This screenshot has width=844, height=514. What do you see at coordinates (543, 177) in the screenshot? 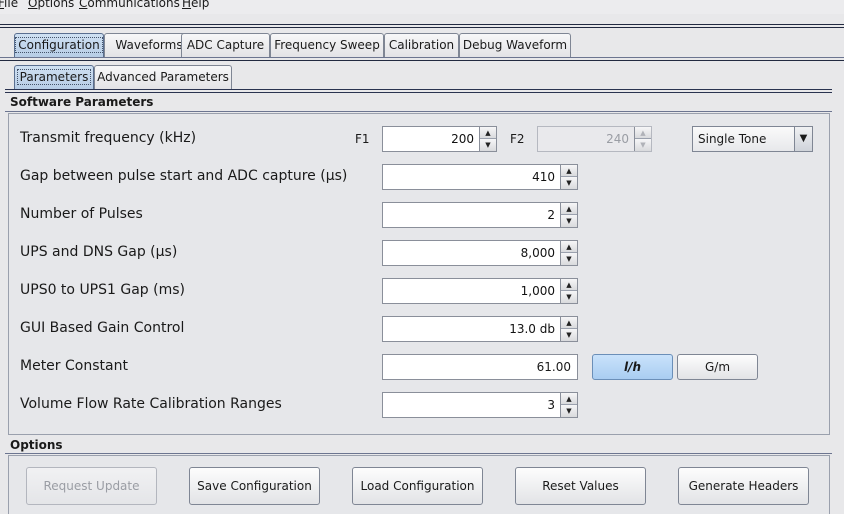
I see `gap-pulse-adc-value: 410` at bounding box center [543, 177].